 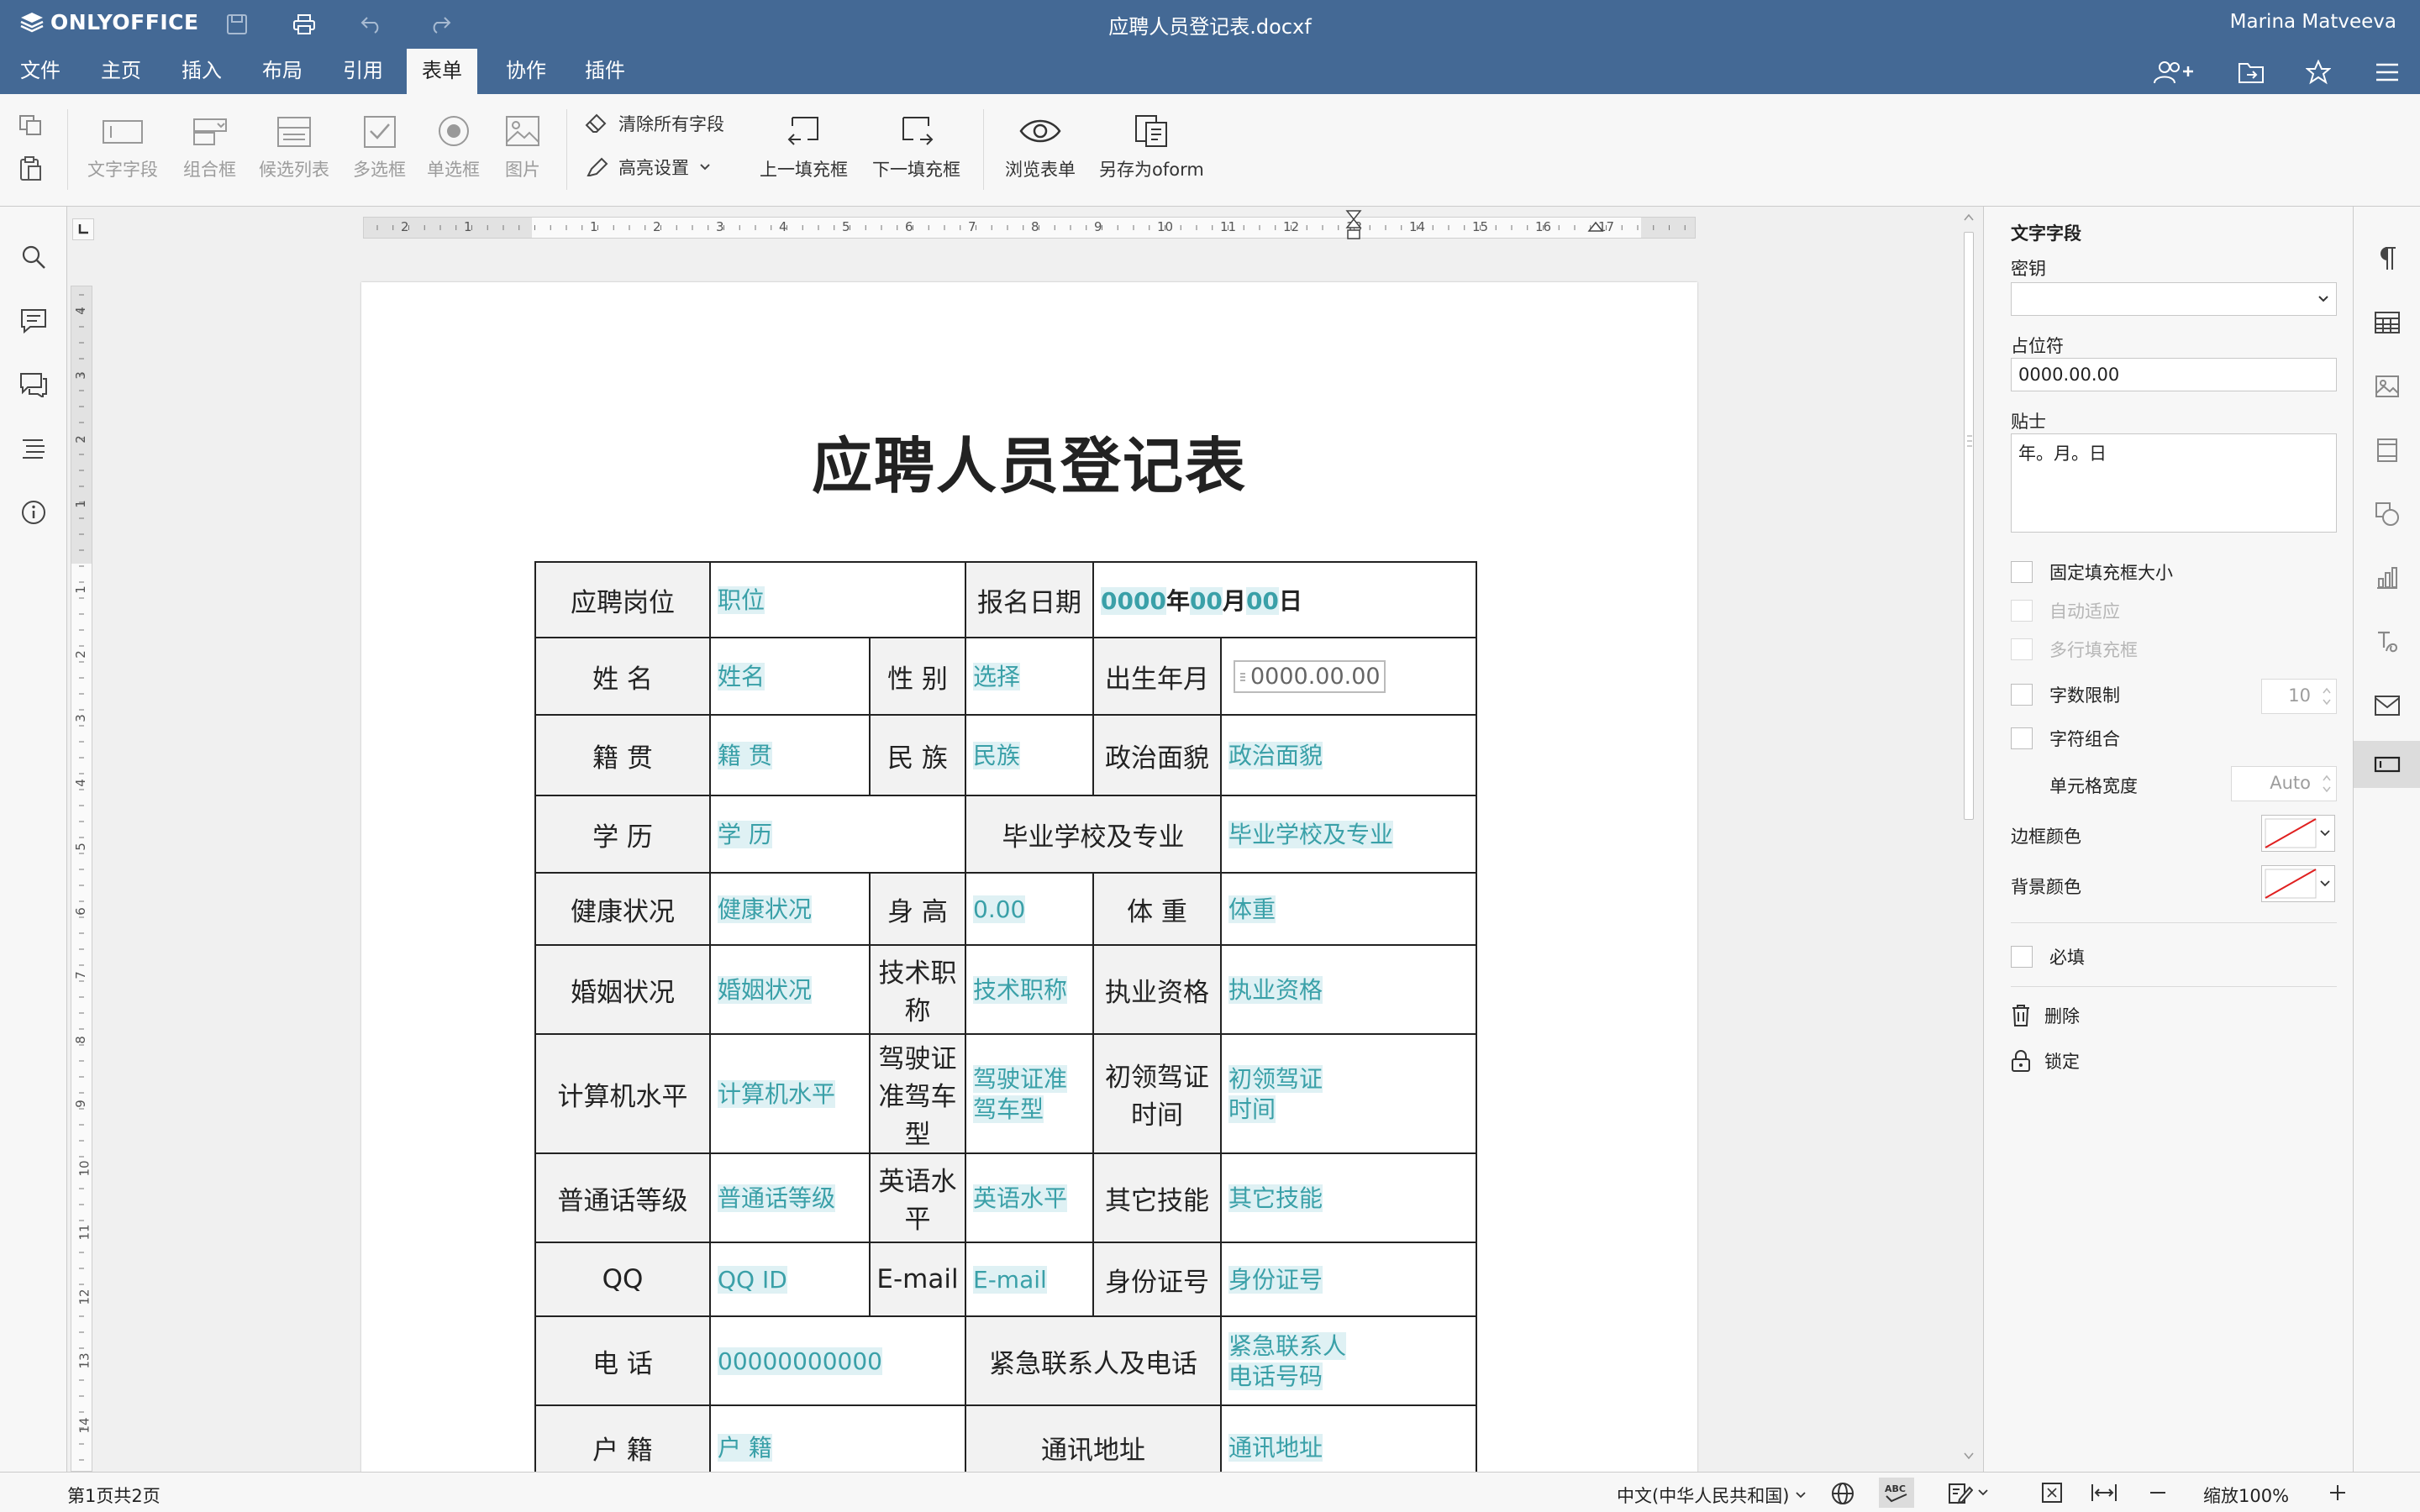 What do you see at coordinates (34, 320) in the screenshot?
I see `comments-icon` at bounding box center [34, 320].